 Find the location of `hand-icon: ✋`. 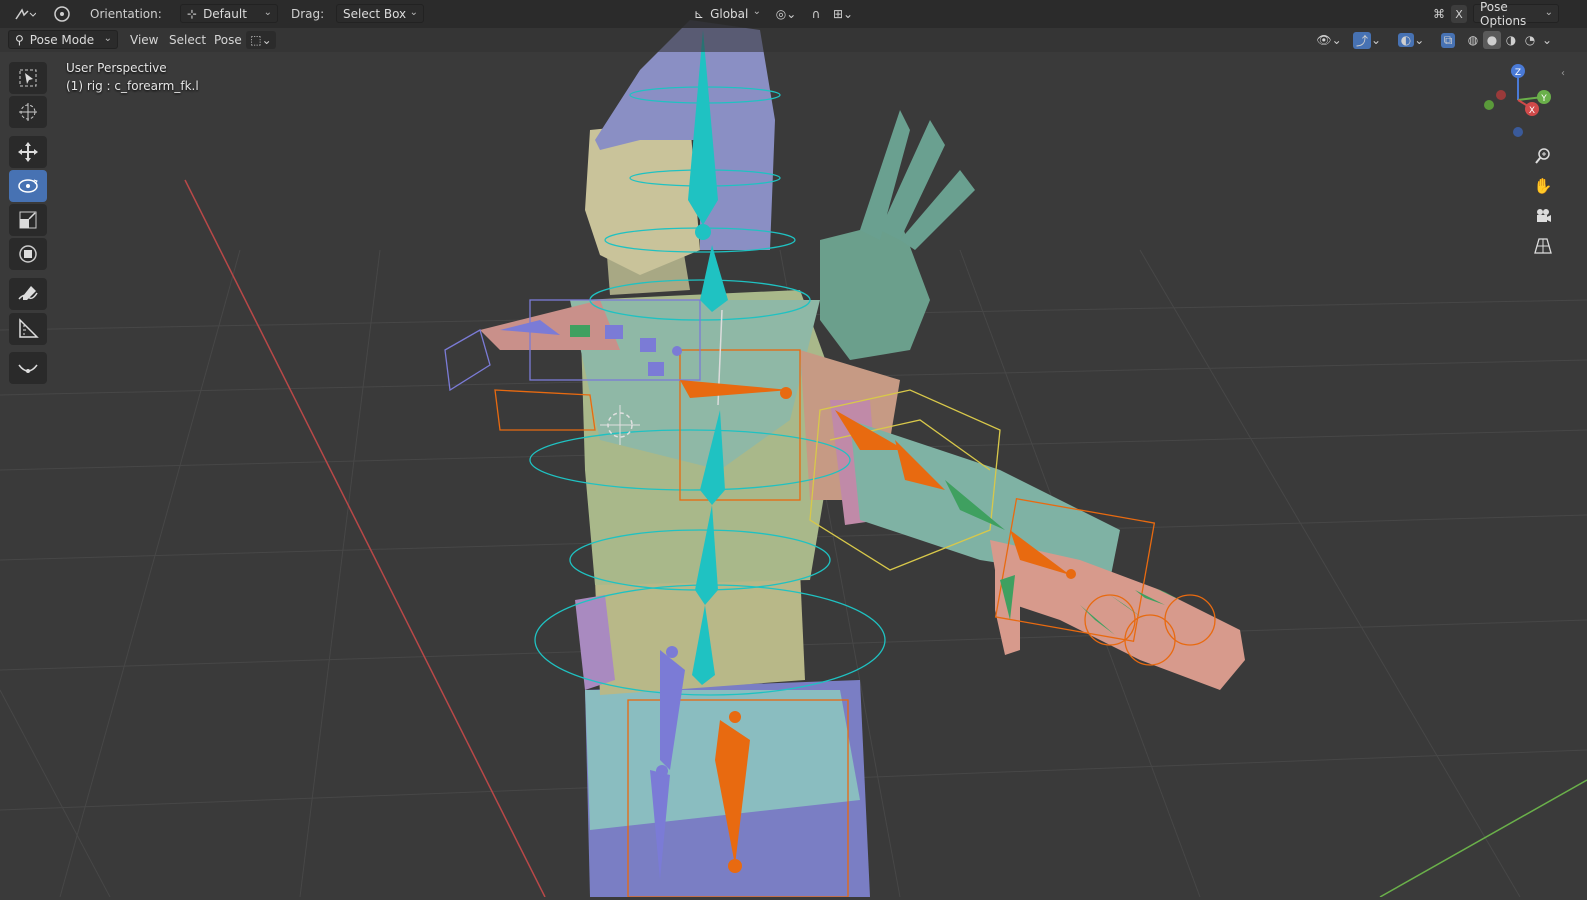

hand-icon: ✋ is located at coordinates (1543, 186).